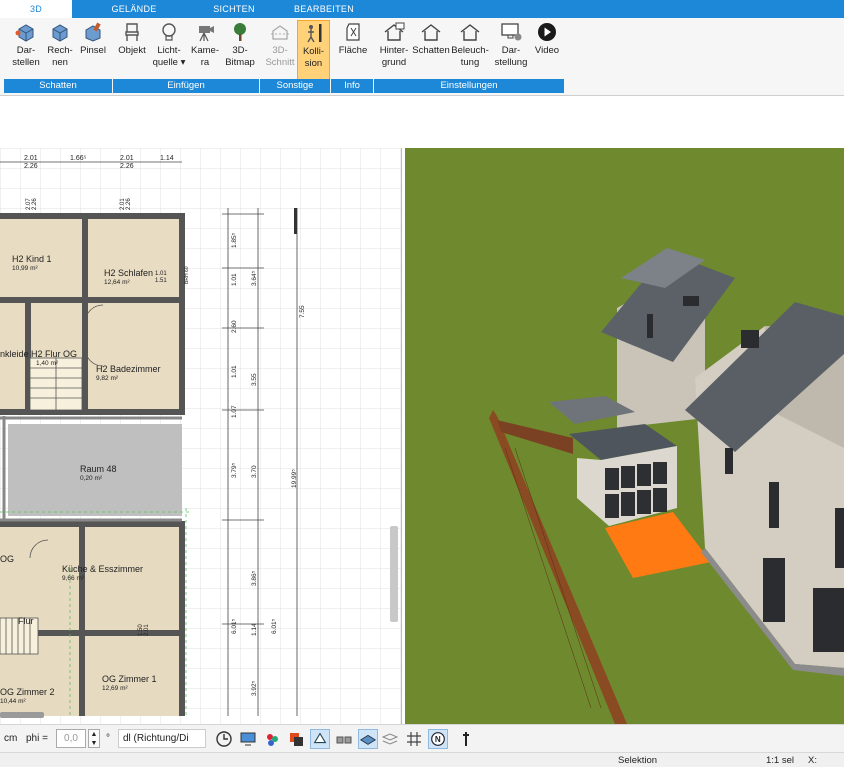 This screenshot has height=767, width=844. Describe the element at coordinates (248, 739) in the screenshot. I see `screen-icon` at that location.